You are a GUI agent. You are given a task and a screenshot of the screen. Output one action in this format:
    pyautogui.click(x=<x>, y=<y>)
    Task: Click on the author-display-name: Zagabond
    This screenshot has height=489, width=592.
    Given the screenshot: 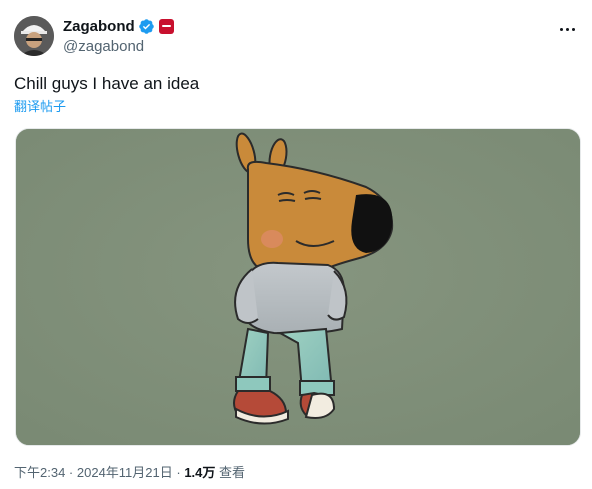 What is the action you would take?
    pyautogui.click(x=99, y=26)
    